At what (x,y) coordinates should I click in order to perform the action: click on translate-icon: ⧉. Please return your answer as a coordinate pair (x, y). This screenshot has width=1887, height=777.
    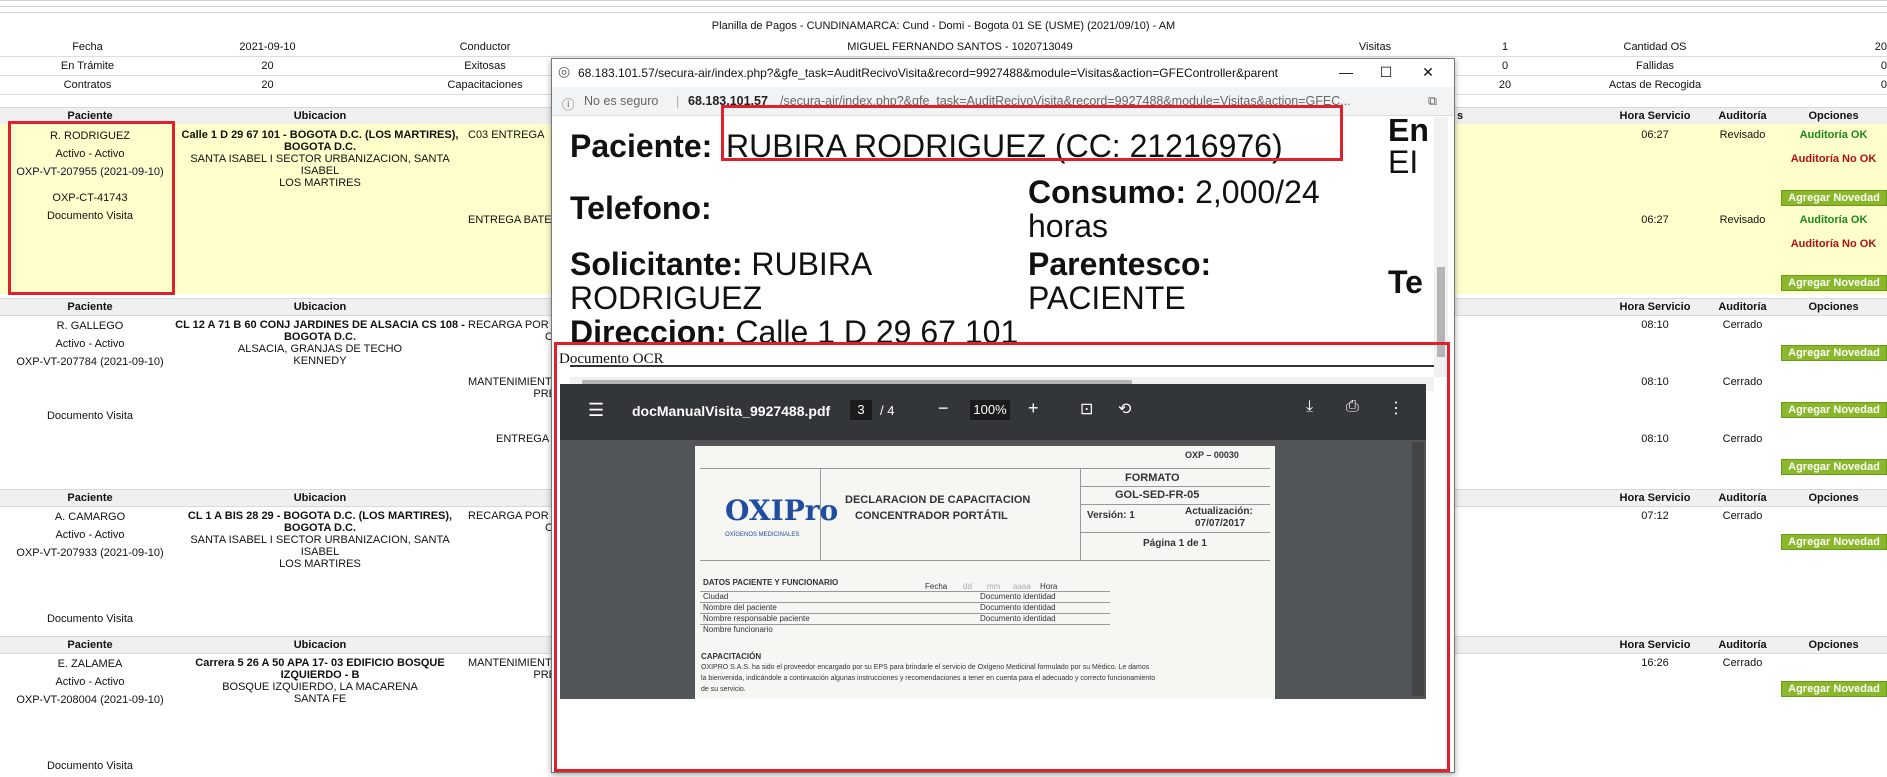
    Looking at the image, I should click on (1432, 101).